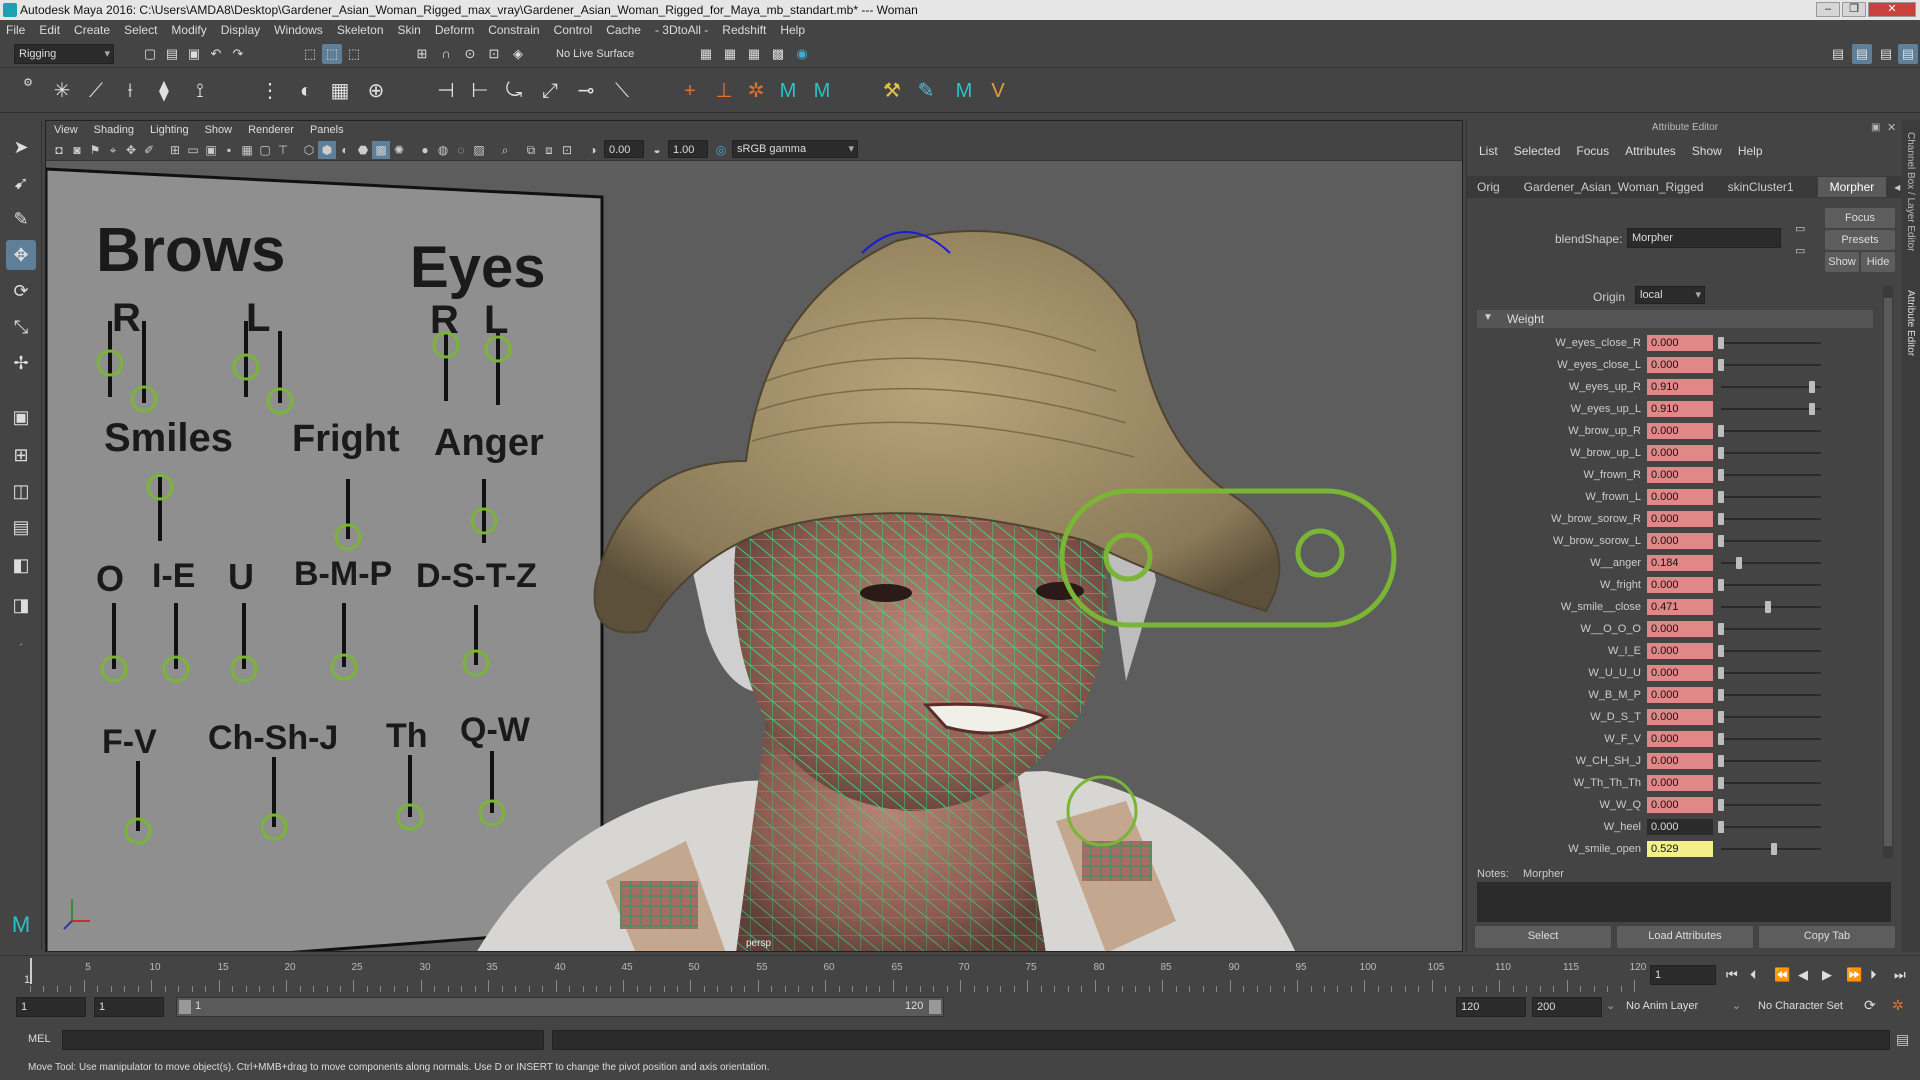 This screenshot has height=1080, width=1920. What do you see at coordinates (1854, 975) in the screenshot?
I see `step-forward-key-icon: ⏩` at bounding box center [1854, 975].